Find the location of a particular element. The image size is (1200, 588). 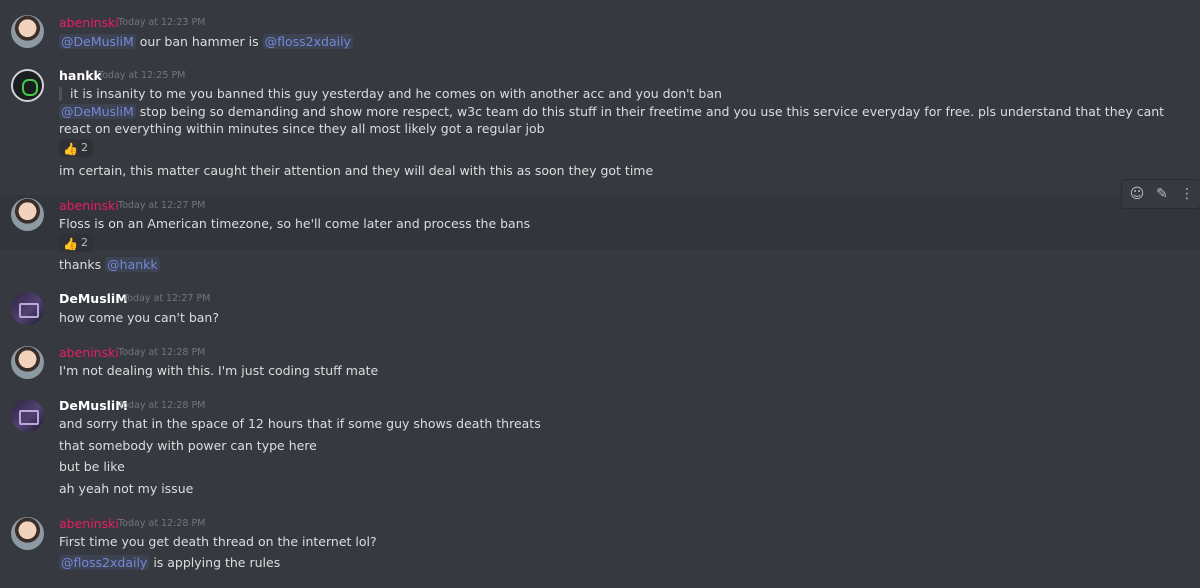

timestamp: Today at 12:23 PM is located at coordinates (162, 22).